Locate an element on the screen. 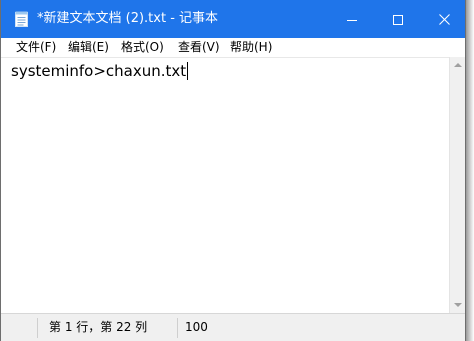 The width and height of the screenshot is (474, 341). cursor-position: 第 1 行，第 22 列 is located at coordinates (98, 327).